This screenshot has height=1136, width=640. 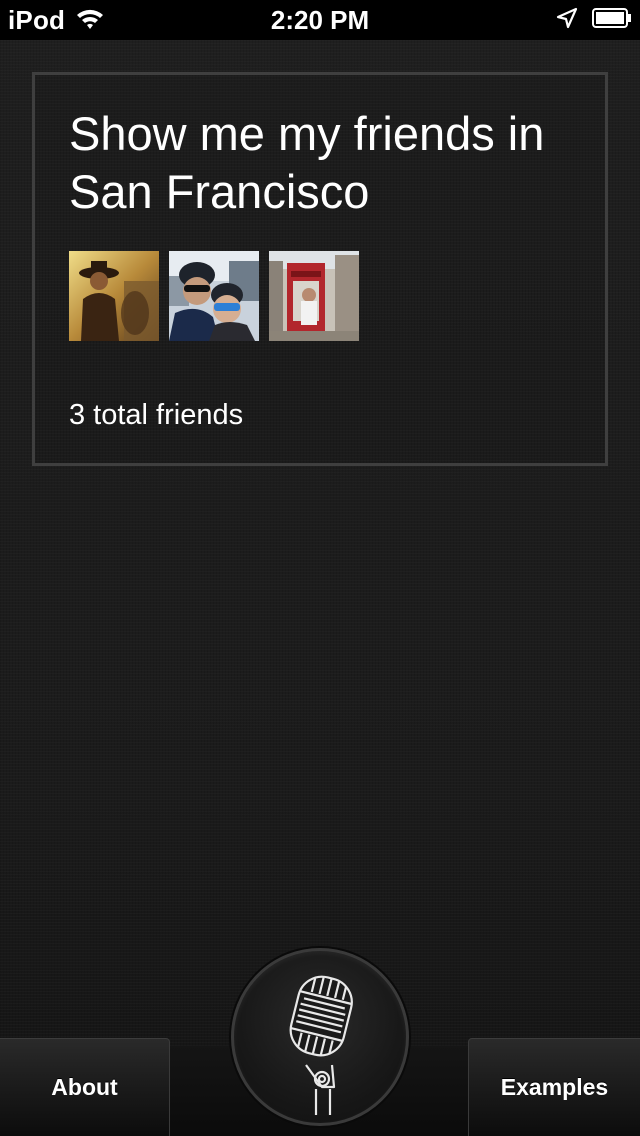 I want to click on status-right, so click(x=594, y=20).